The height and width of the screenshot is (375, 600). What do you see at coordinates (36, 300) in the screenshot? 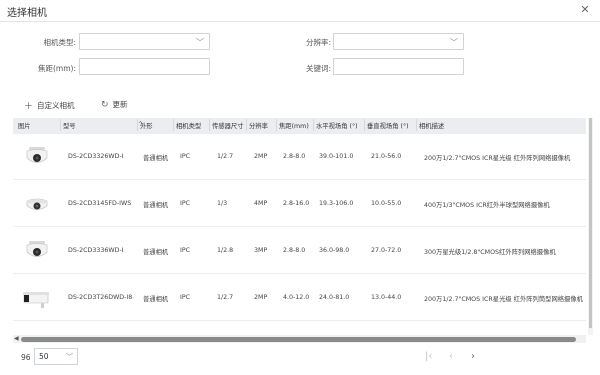
I see `bullet-camera-icon` at bounding box center [36, 300].